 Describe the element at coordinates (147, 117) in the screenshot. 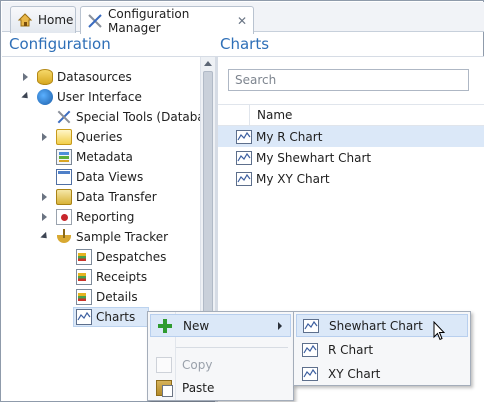

I see `tree-item-label: Special Tools (Database` at that location.